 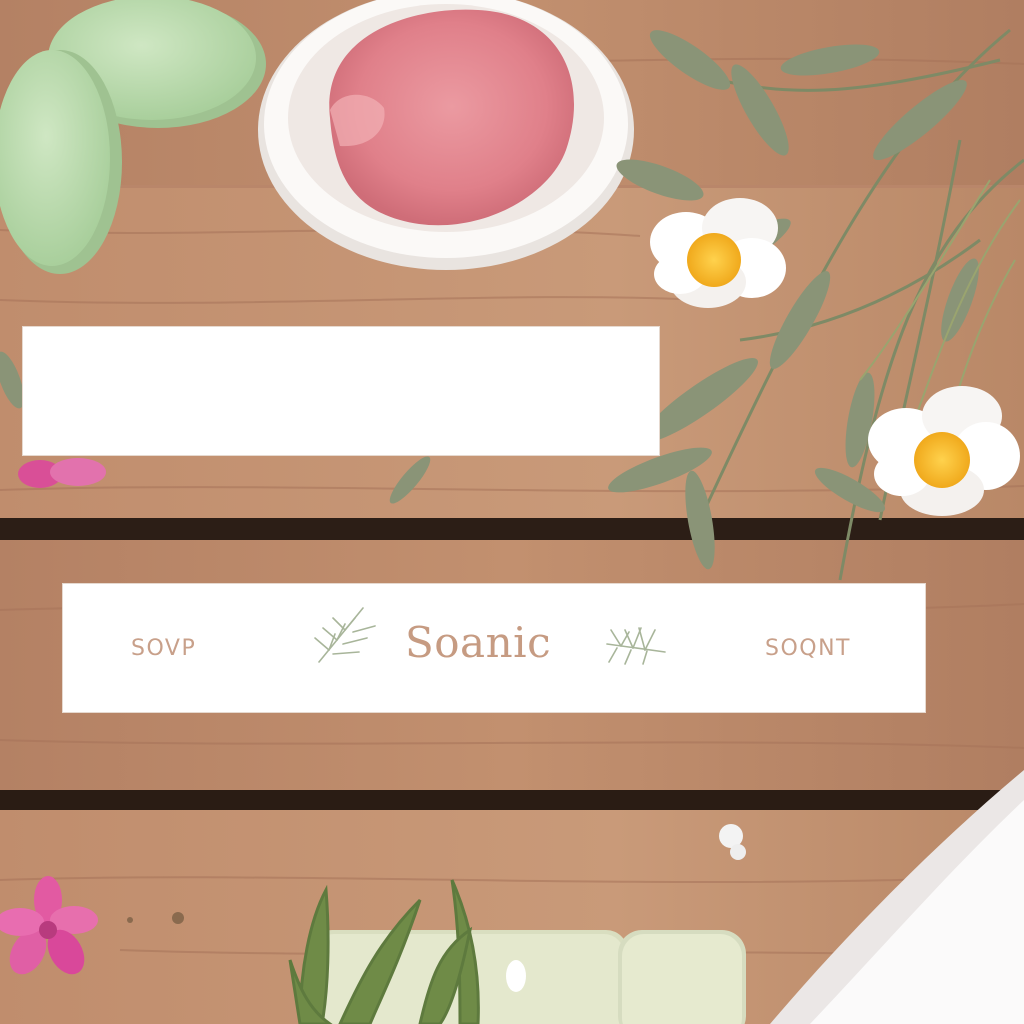 I want to click on brand-banner: SOVP Soanic SOQNT, so click(x=494, y=648).